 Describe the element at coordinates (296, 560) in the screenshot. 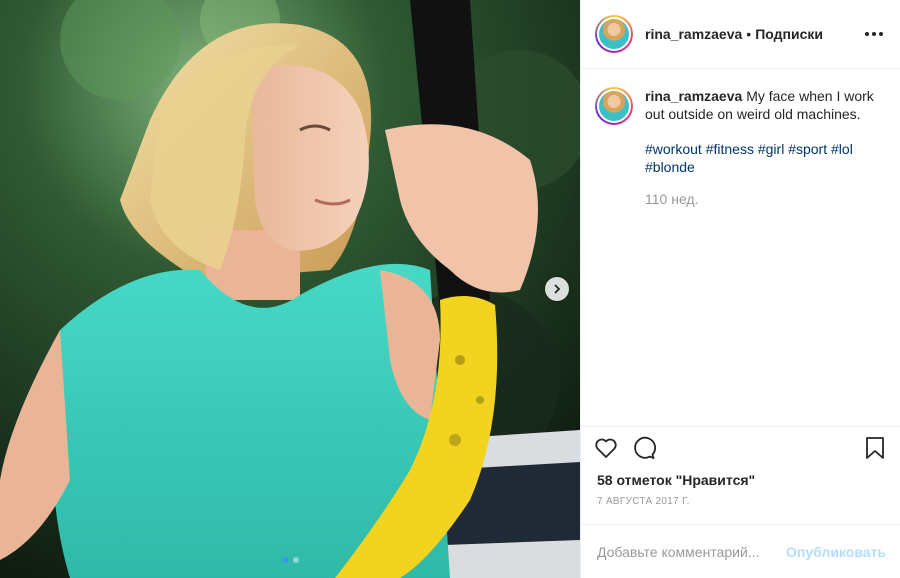

I see `carousel-dot` at that location.